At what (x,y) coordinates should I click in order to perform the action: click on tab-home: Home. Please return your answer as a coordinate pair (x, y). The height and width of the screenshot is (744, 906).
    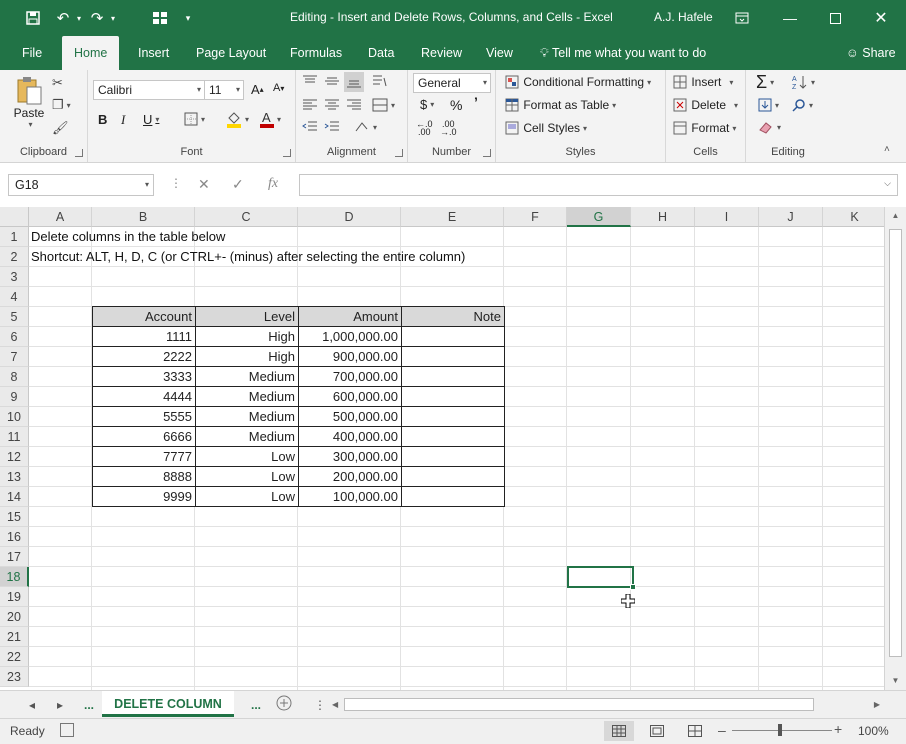
    Looking at the image, I should click on (91, 53).